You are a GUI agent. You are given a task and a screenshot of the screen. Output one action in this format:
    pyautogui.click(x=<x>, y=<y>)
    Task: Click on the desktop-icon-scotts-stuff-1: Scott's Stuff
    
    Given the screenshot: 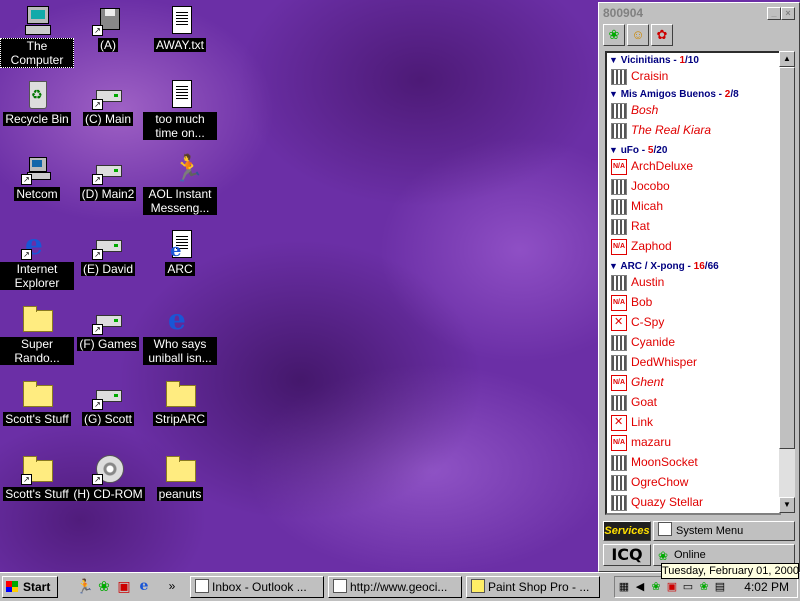 What is the action you would take?
    pyautogui.click(x=37, y=402)
    